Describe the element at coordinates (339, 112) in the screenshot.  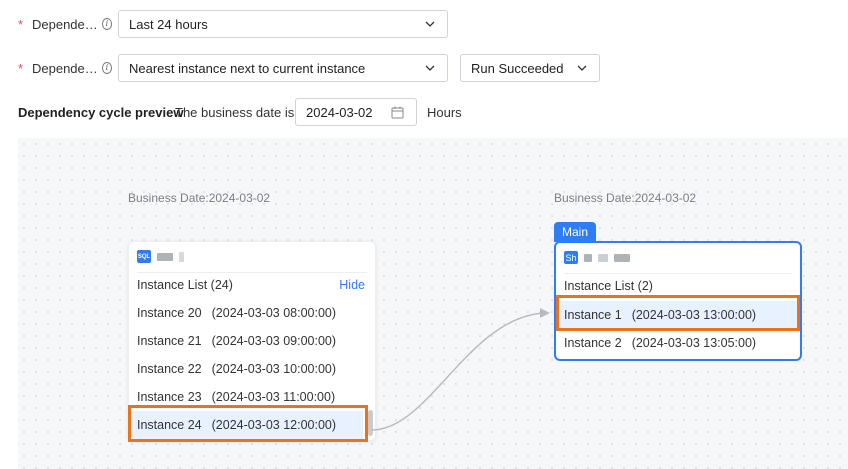
I see `business-date-value: 2024-03-02` at that location.